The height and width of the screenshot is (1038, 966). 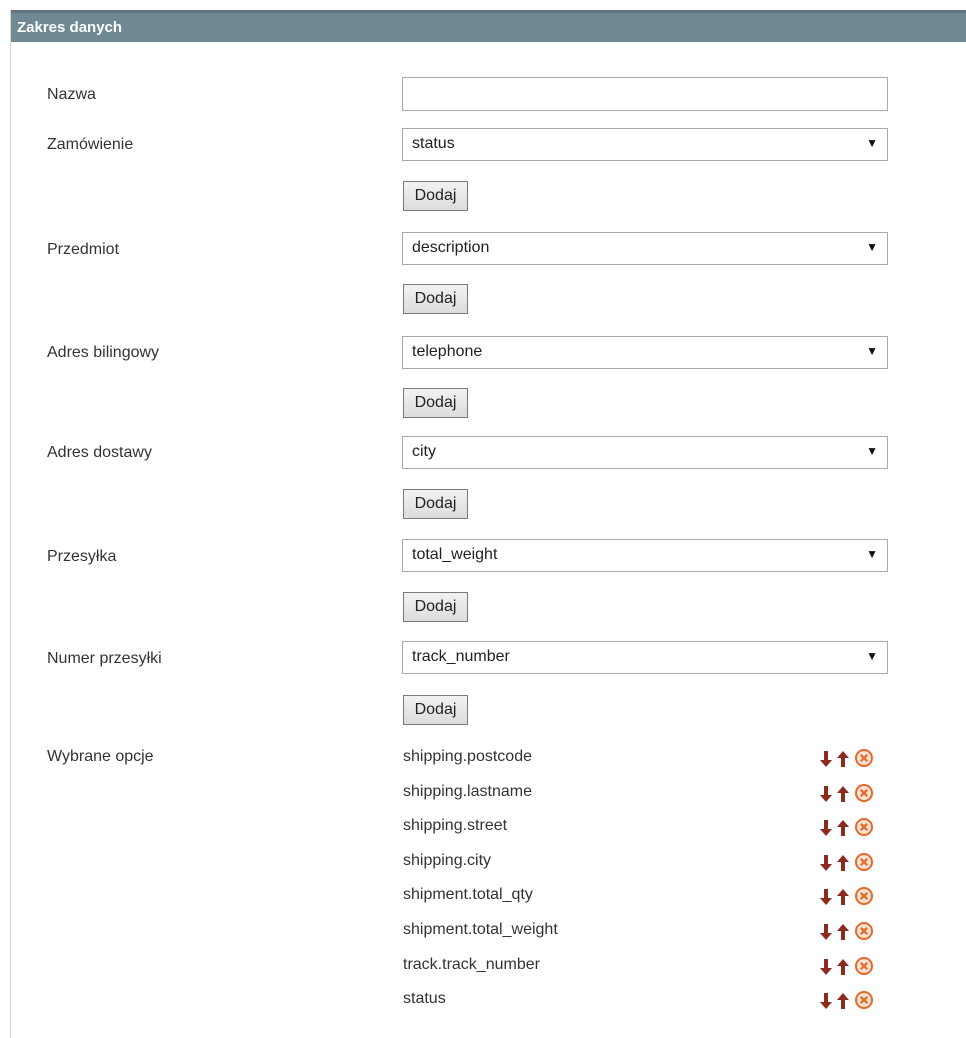 What do you see at coordinates (424, 998) in the screenshot?
I see `selected-option-label: status` at bounding box center [424, 998].